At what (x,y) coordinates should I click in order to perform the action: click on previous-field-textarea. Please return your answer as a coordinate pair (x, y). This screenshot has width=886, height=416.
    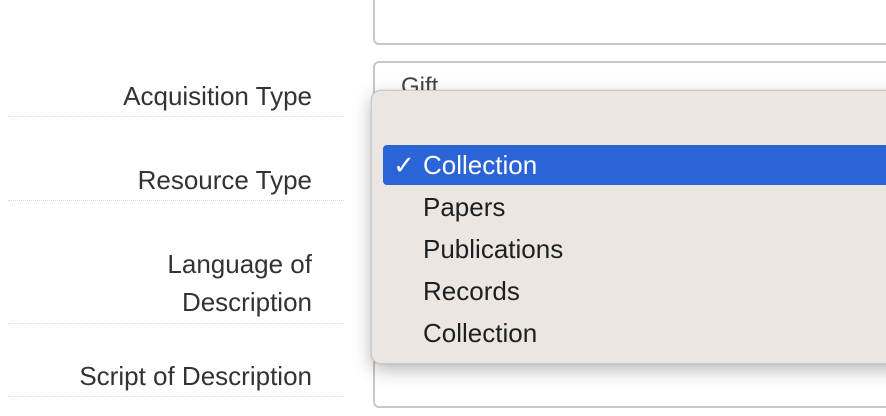
    Looking at the image, I should click on (629, 22).